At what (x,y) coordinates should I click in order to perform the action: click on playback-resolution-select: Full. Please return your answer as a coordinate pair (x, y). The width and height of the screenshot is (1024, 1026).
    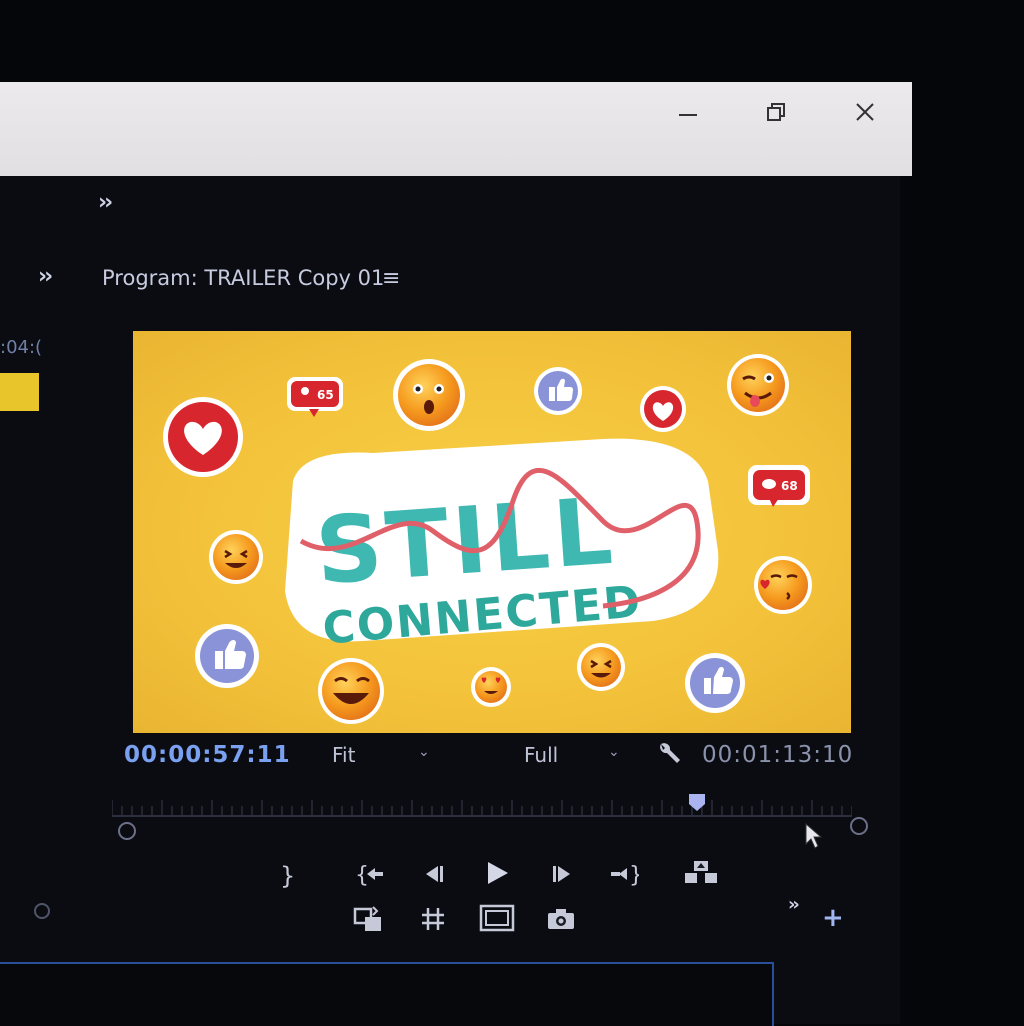
    Looking at the image, I should click on (541, 755).